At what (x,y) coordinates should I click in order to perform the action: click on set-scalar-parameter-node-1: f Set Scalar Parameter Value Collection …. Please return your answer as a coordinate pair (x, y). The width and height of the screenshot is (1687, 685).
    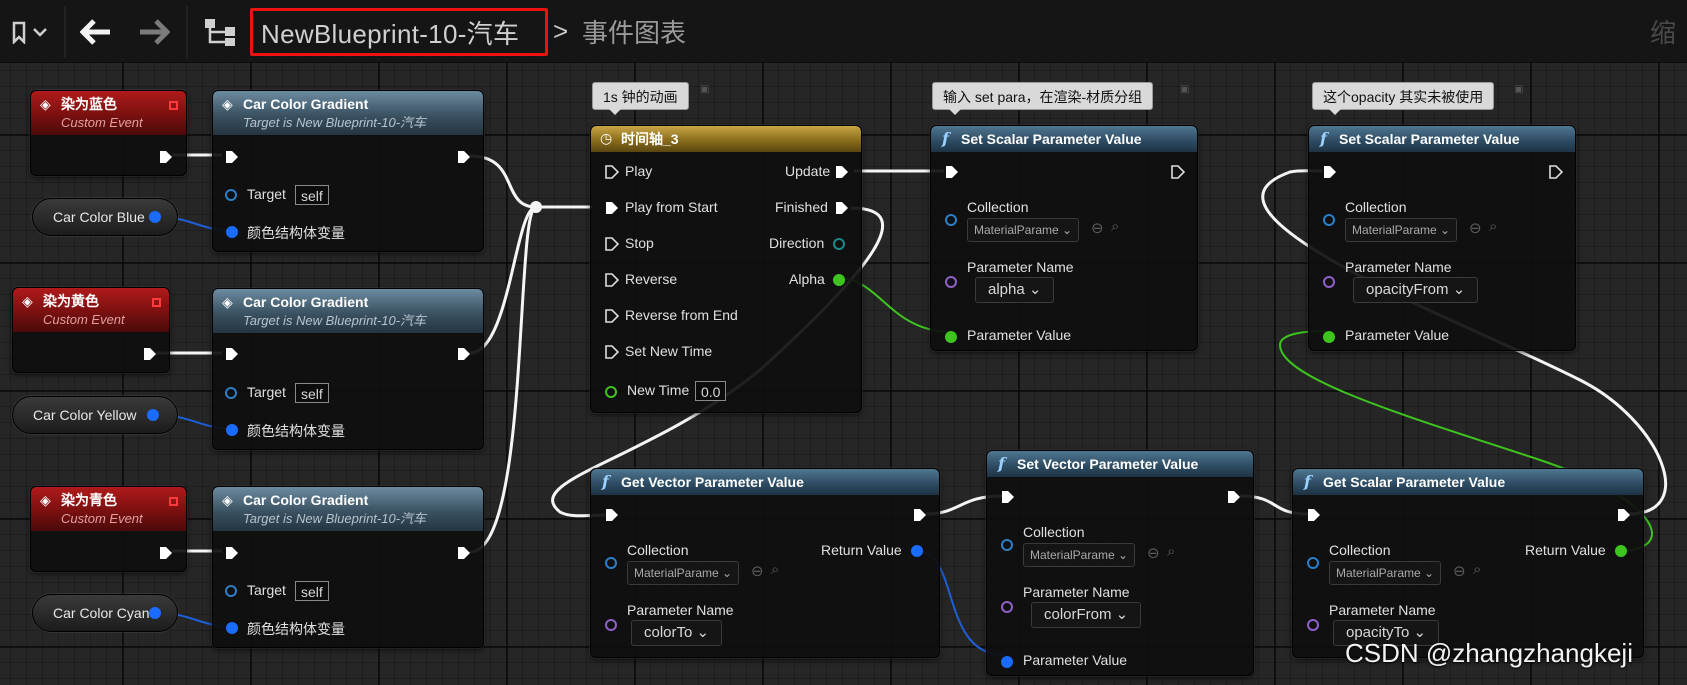
    Looking at the image, I should click on (1064, 238).